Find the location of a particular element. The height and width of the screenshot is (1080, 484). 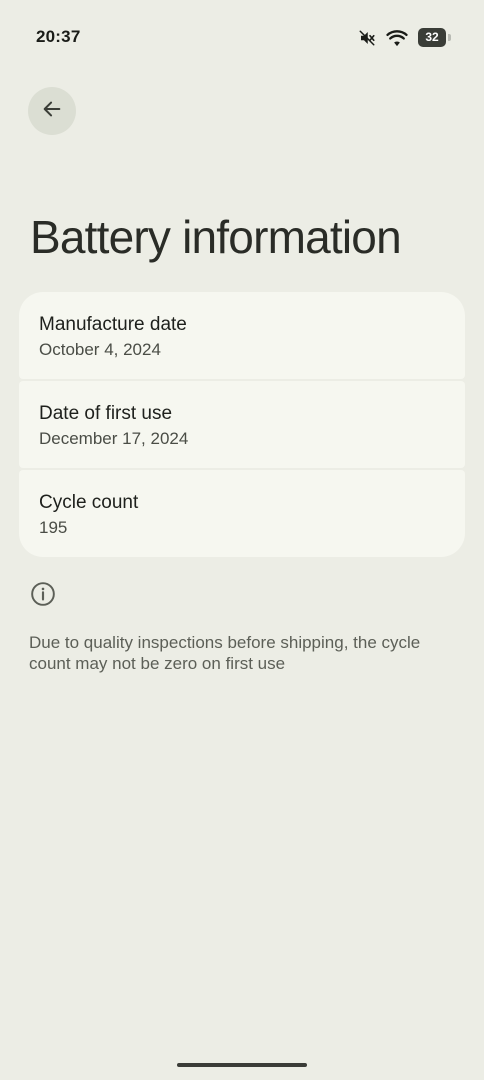

first-use-date-item: Date of first use December 17, 2024 is located at coordinates (242, 424).